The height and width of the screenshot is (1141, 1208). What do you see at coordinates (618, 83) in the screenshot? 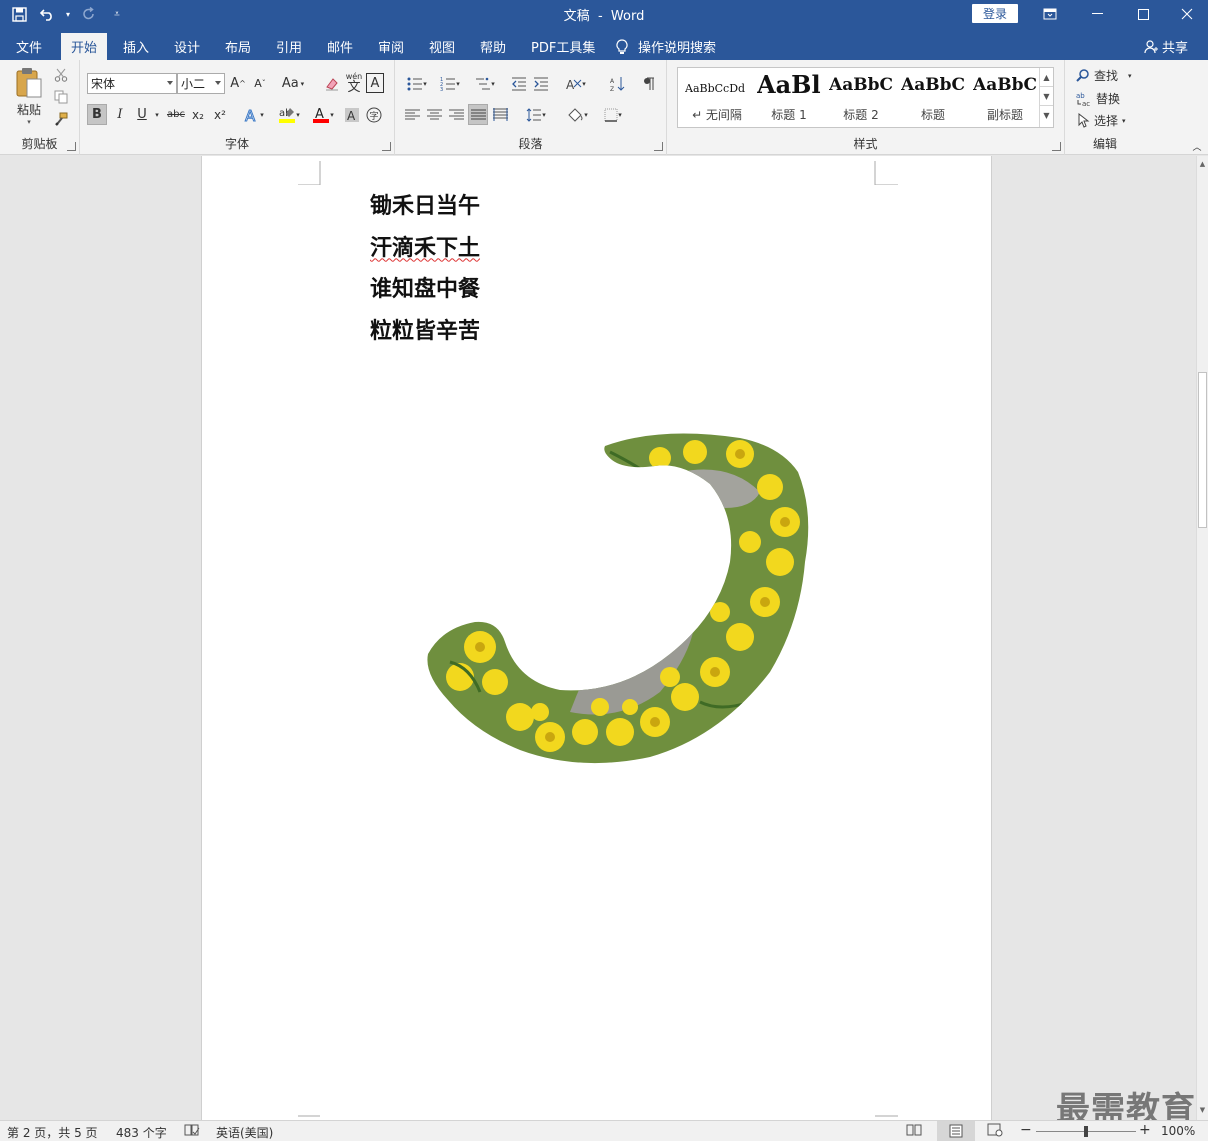
I see `sort-icon: AZ` at bounding box center [618, 83].